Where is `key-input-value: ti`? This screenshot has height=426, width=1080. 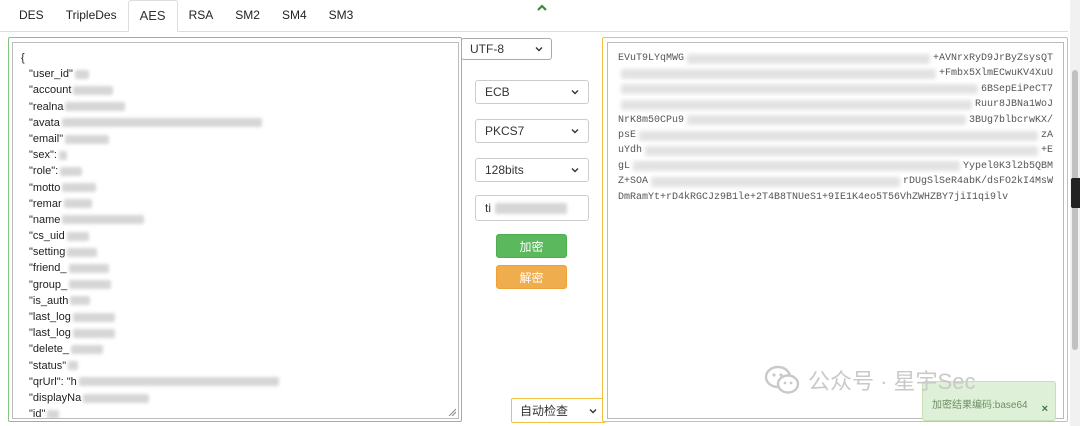 key-input-value: ti is located at coordinates (488, 208).